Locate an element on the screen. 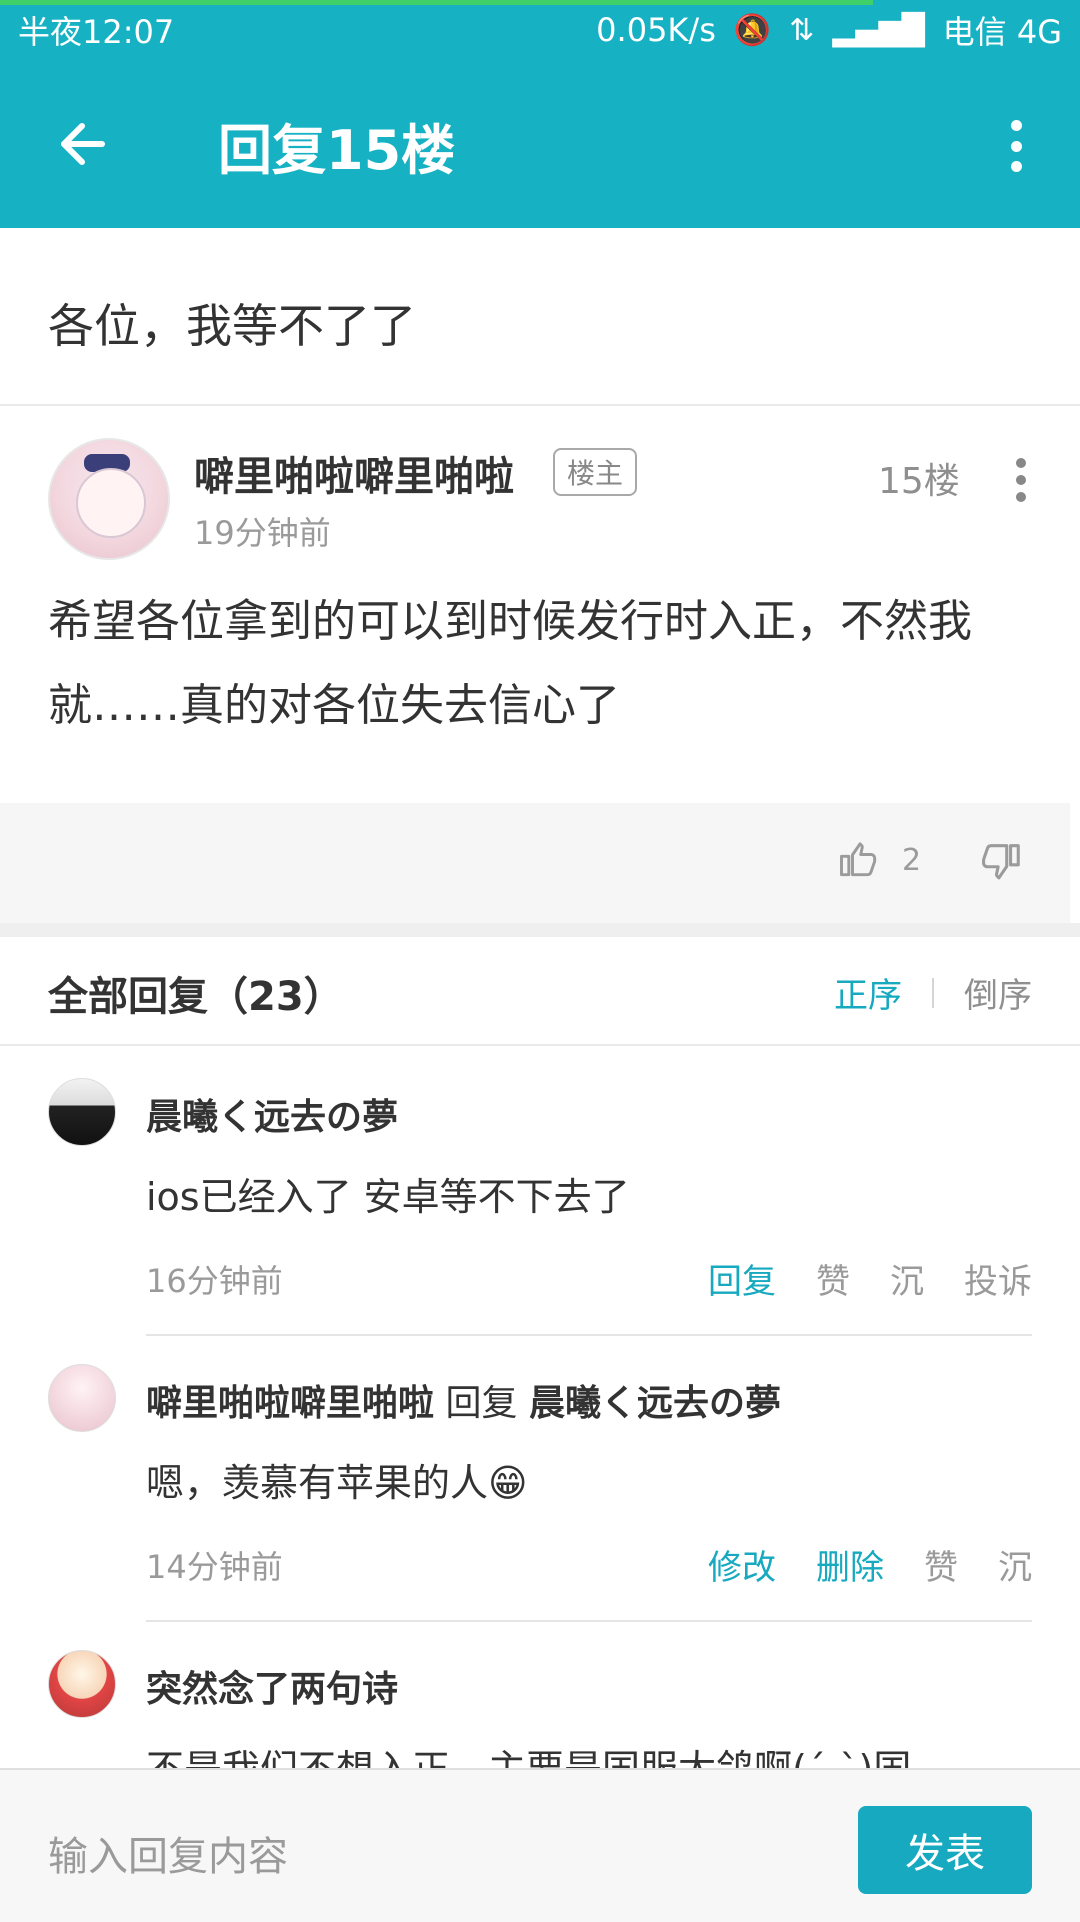  post-author-avatar is located at coordinates (109, 499).